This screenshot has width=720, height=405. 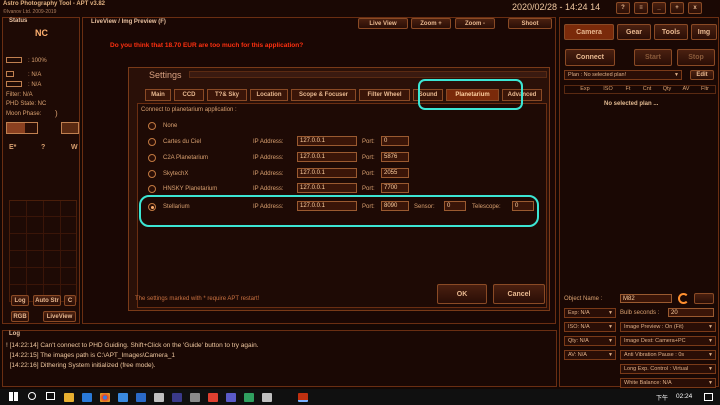 I want to click on start-button: Start, so click(x=653, y=57).